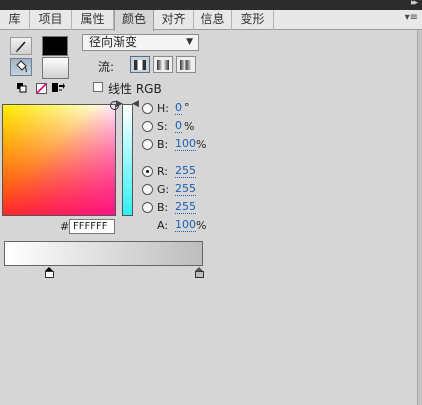 The height and width of the screenshot is (405, 422). I want to click on b-radio, so click(147, 144).